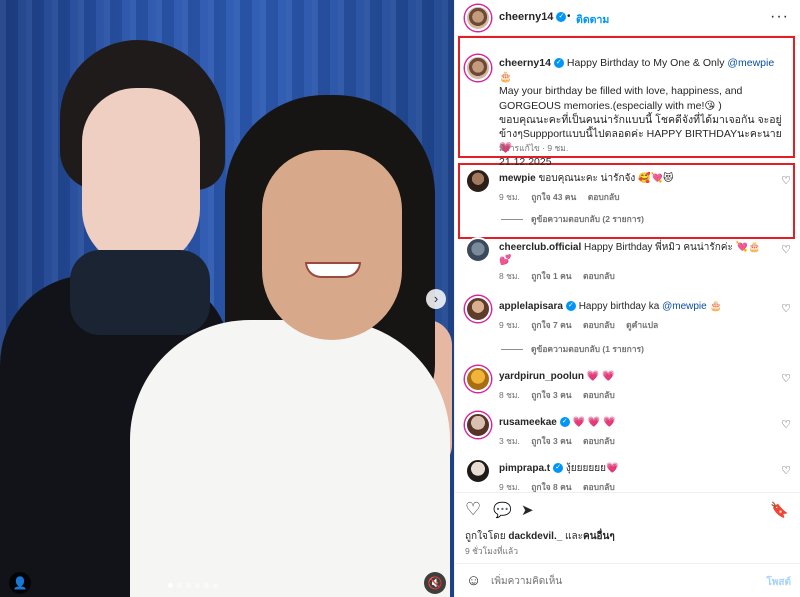 The width and height of the screenshot is (800, 597). What do you see at coordinates (779, 17) in the screenshot?
I see `more-options-icon: ···` at bounding box center [779, 17].